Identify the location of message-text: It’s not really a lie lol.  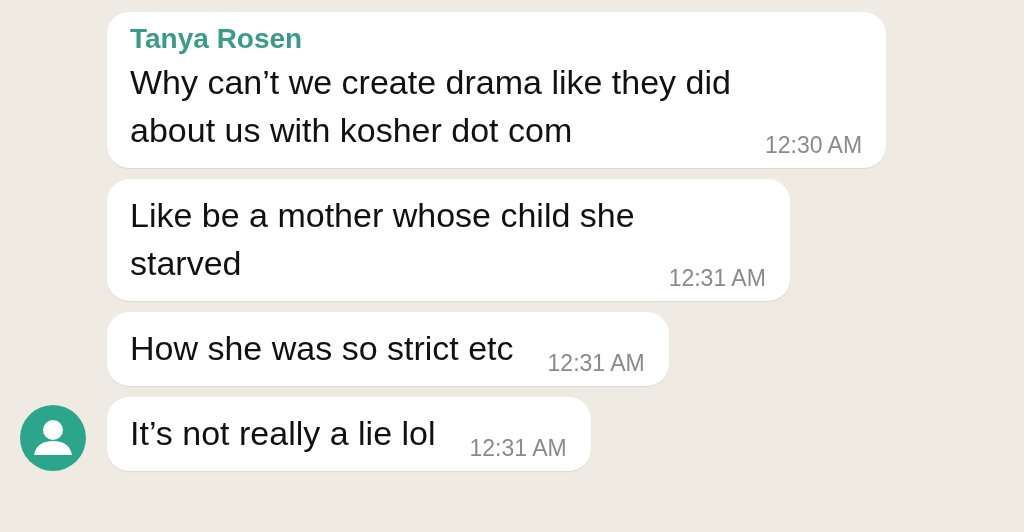
(283, 433).